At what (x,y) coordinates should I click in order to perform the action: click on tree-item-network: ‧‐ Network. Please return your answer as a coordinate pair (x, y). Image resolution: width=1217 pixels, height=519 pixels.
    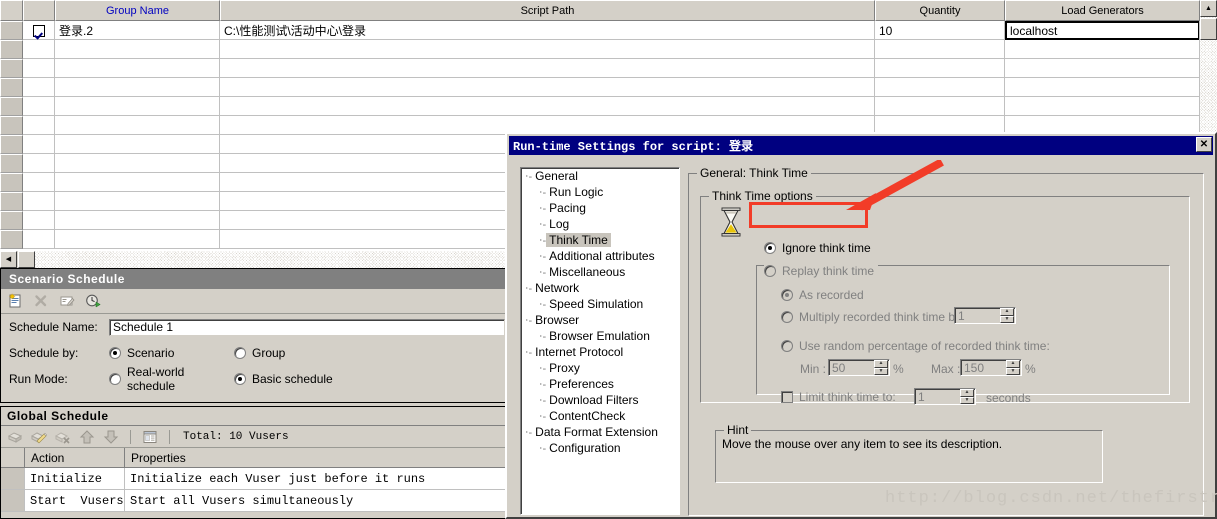
    Looking at the image, I should click on (600, 288).